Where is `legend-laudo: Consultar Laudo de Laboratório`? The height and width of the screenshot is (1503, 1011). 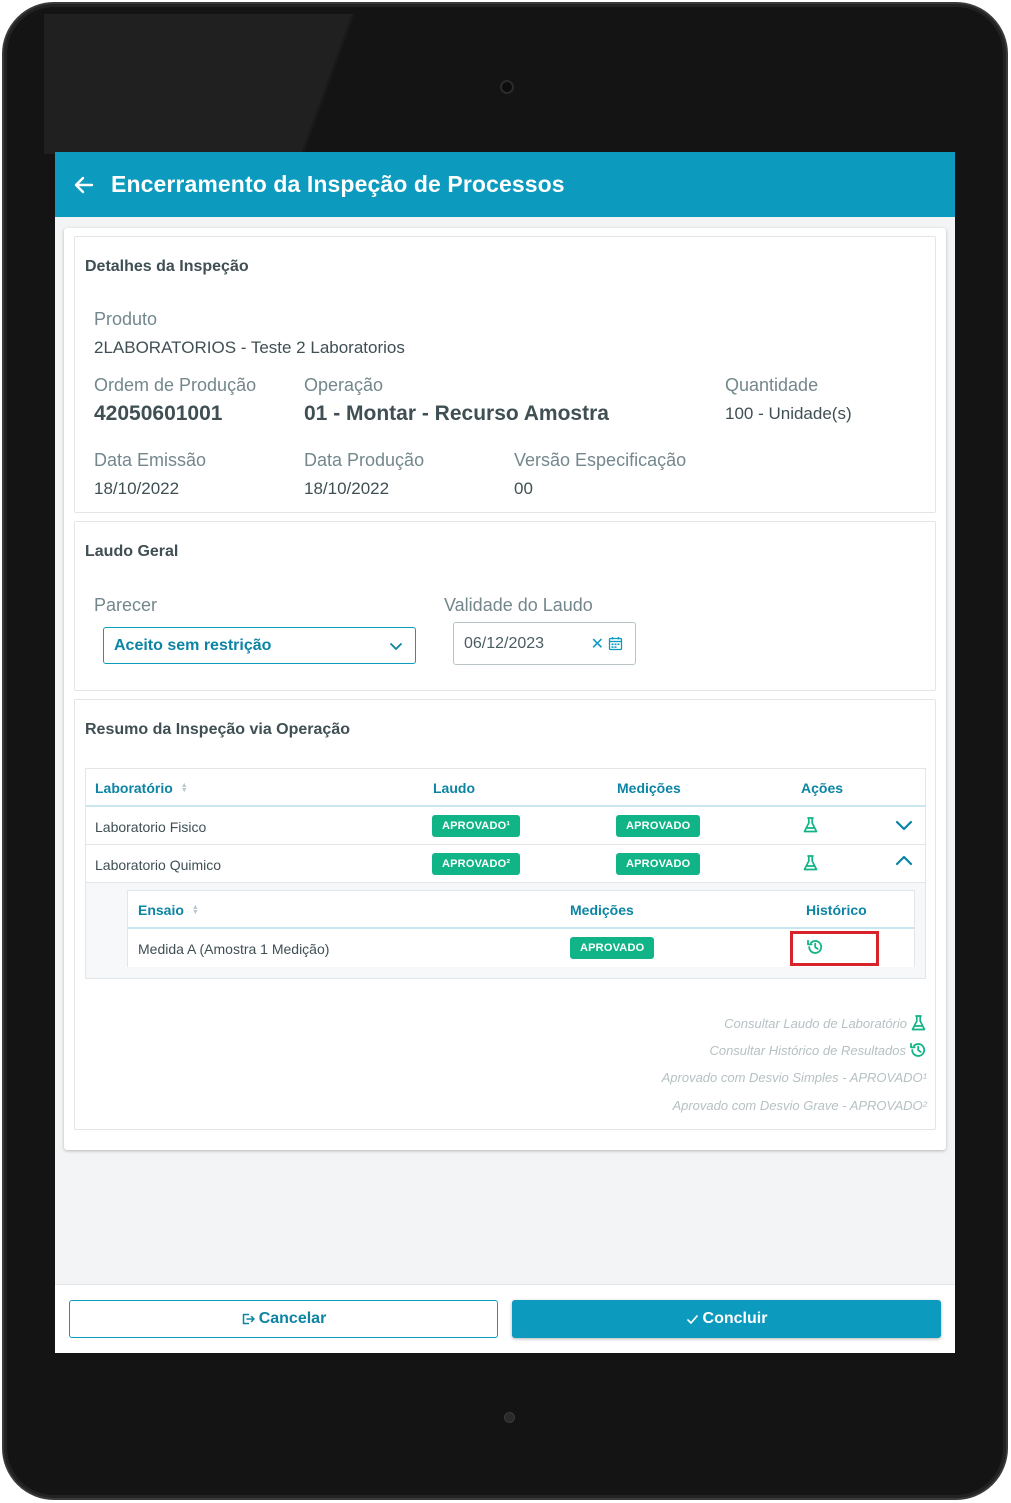
legend-laudo: Consultar Laudo de Laboratório is located at coordinates (825, 1023).